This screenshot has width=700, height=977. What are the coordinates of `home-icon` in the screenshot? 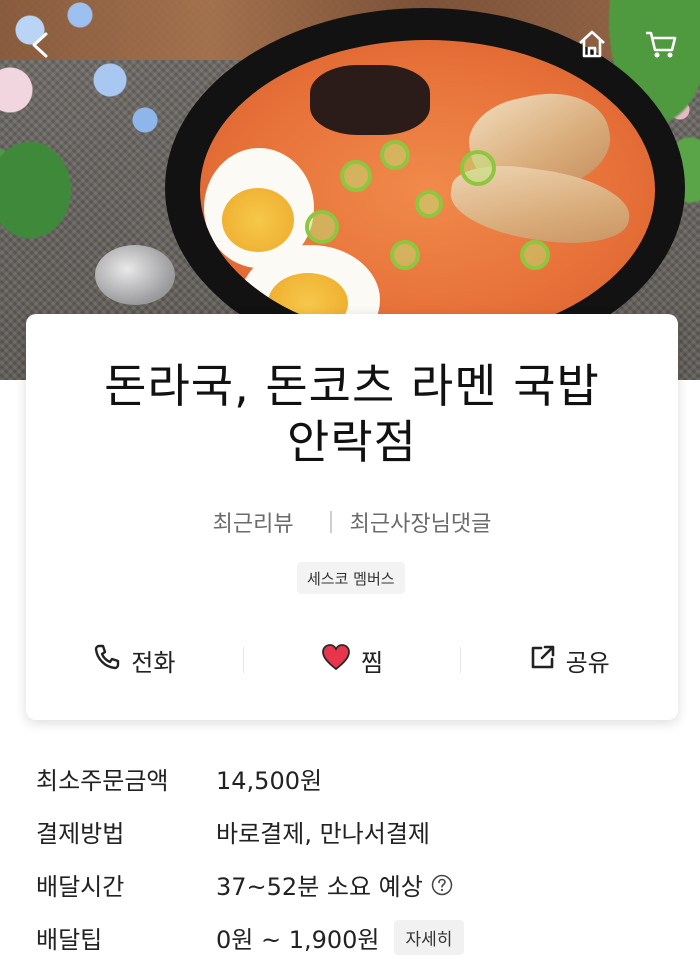 It's located at (592, 46).